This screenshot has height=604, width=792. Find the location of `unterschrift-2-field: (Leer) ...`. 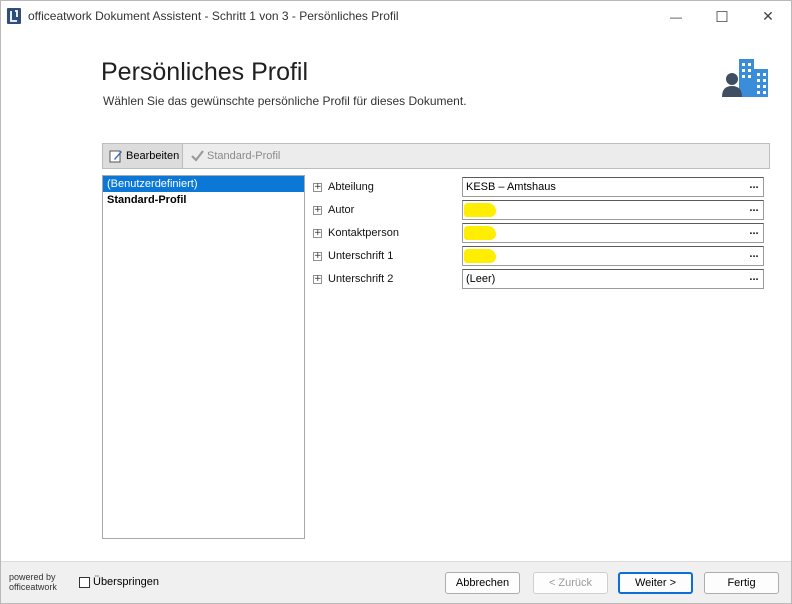

unterschrift-2-field: (Leer) ... is located at coordinates (613, 279).